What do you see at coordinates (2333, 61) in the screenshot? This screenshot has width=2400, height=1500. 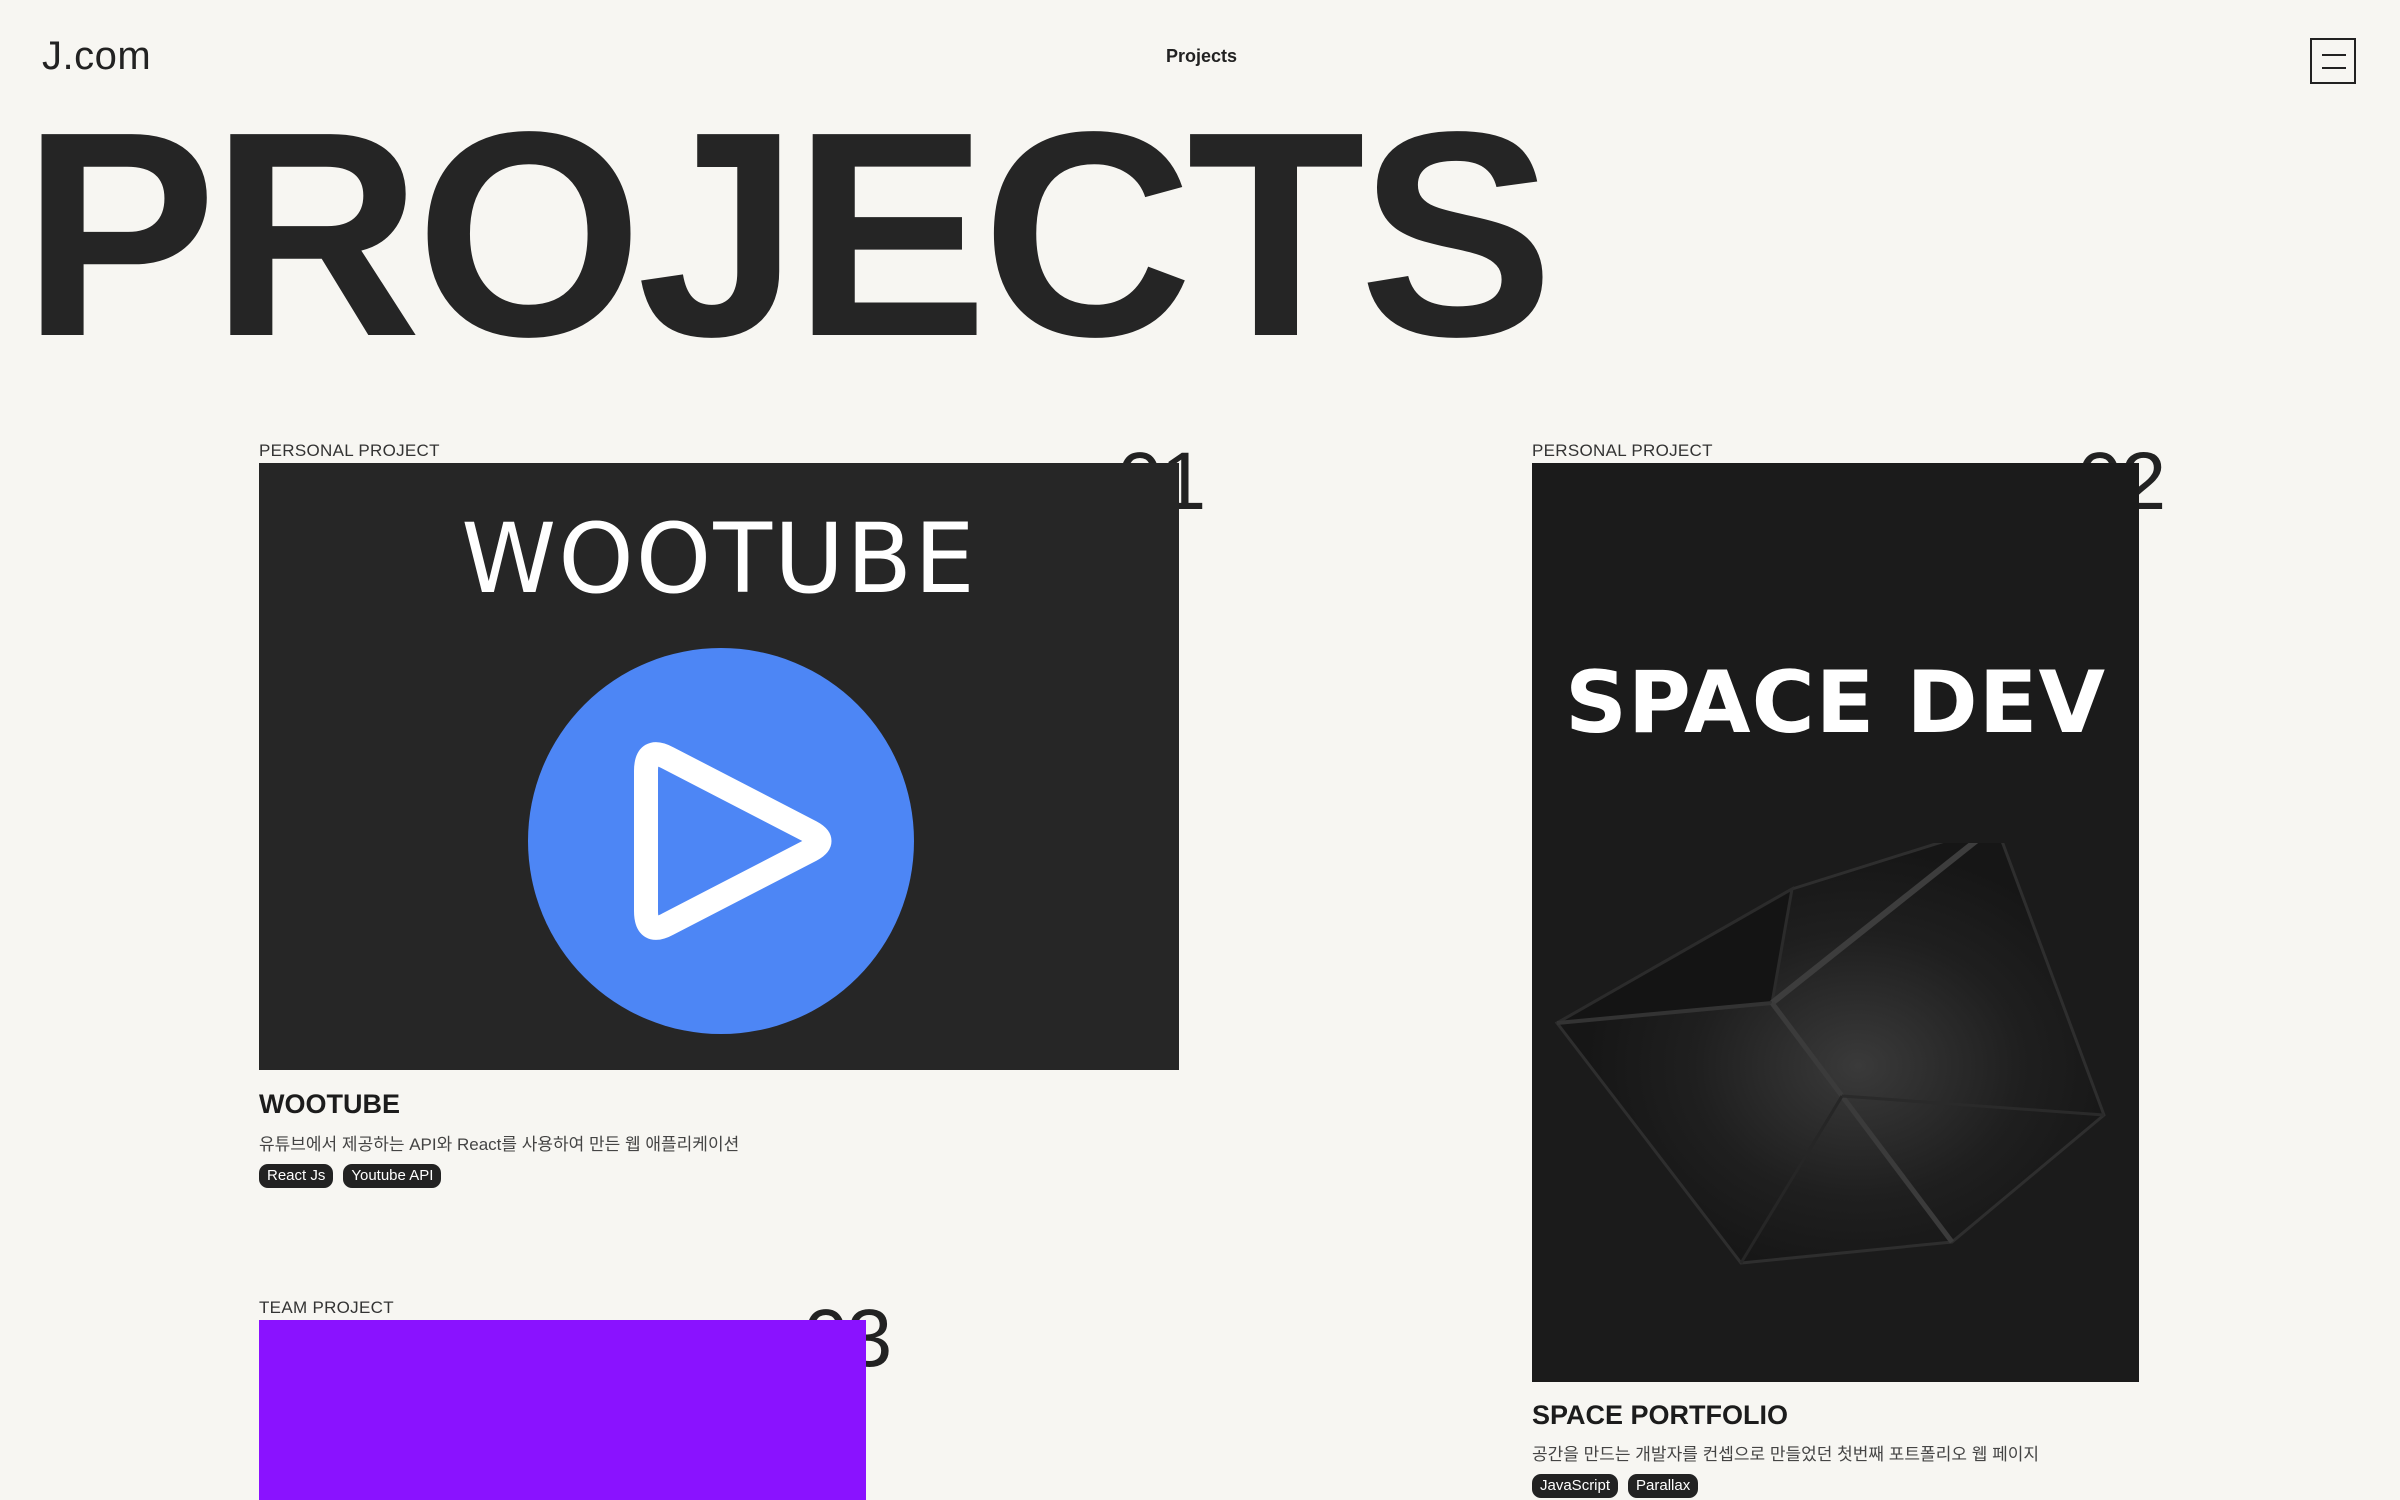 I see `menu-button` at bounding box center [2333, 61].